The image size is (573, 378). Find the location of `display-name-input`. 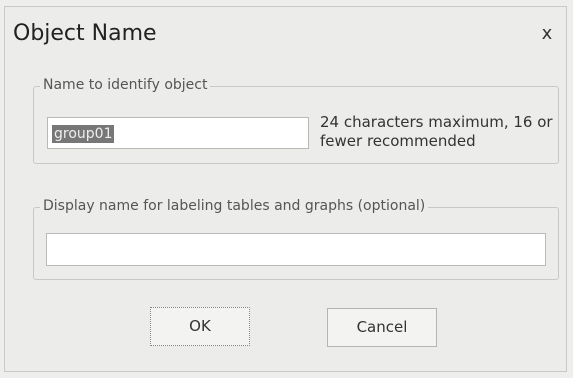

display-name-input is located at coordinates (296, 249).